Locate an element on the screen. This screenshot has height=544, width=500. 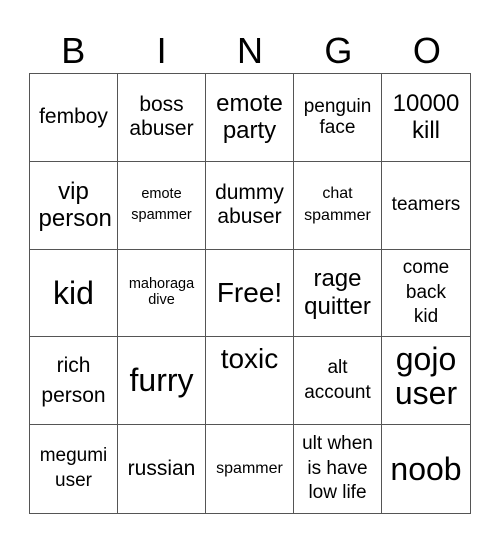
cell-label: russian is located at coordinates (161, 469).